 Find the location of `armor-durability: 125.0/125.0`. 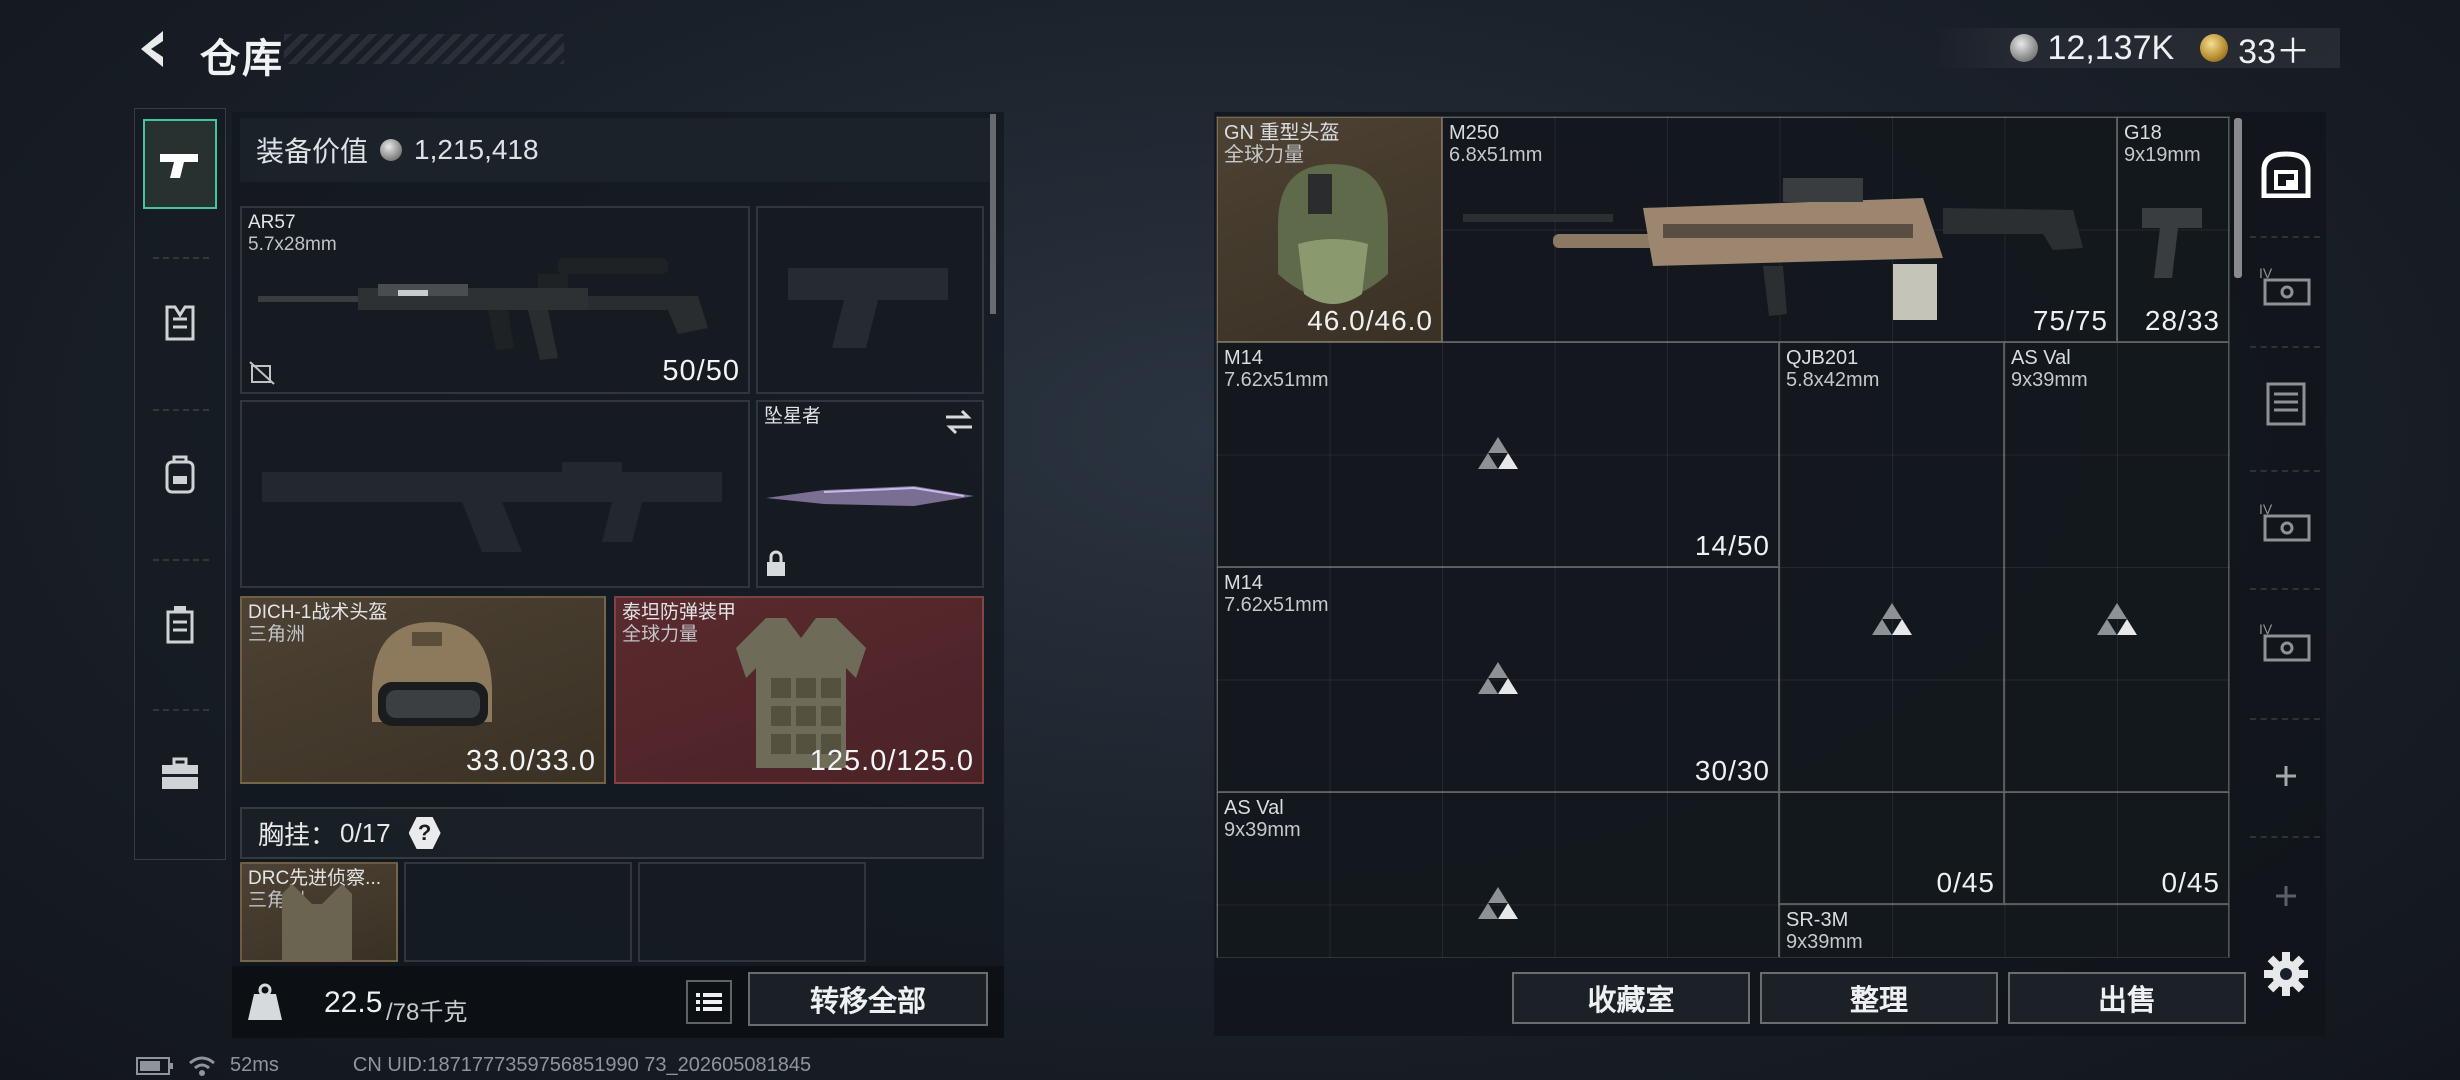

armor-durability: 125.0/125.0 is located at coordinates (891, 761).